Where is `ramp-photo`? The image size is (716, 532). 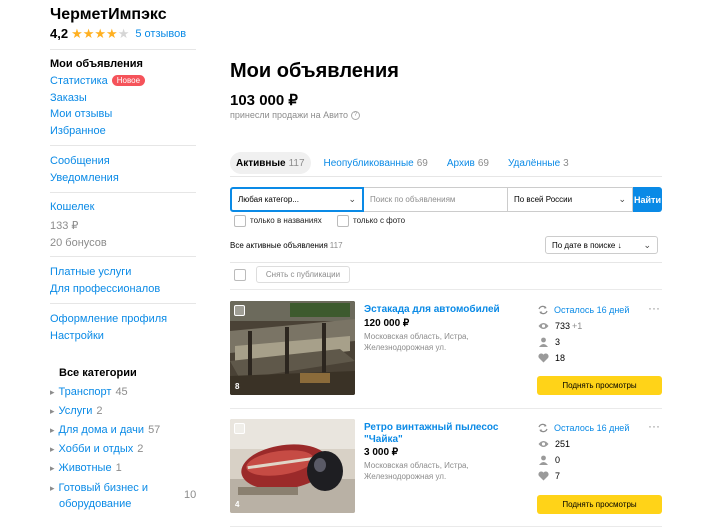 ramp-photo is located at coordinates (292, 348).